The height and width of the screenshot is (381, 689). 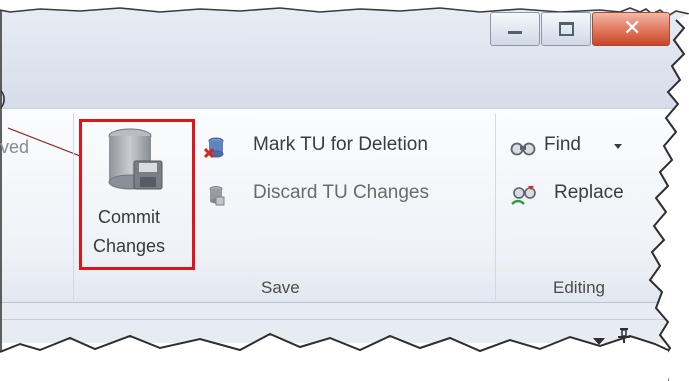 I want to click on discard-tu-changes-button: Discard TU Changes, so click(x=344, y=195).